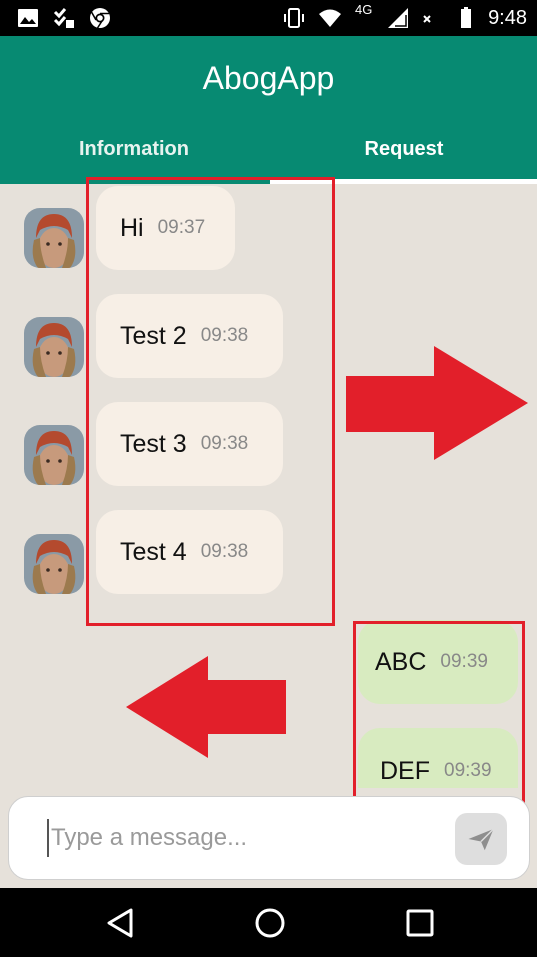 This screenshot has width=537, height=957. What do you see at coordinates (439, 712) in the screenshot?
I see `outgoing-highlight-box` at bounding box center [439, 712].